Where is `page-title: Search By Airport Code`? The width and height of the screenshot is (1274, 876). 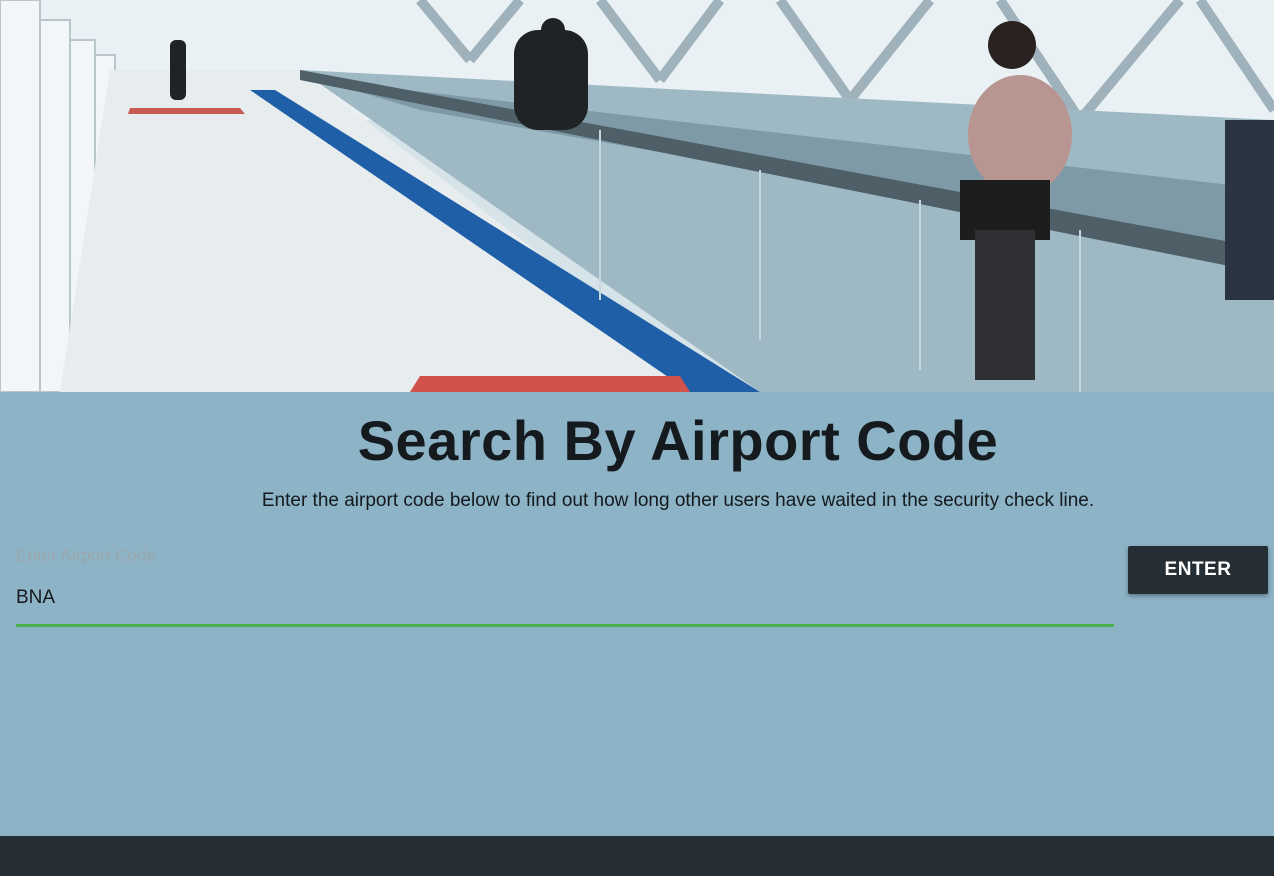
page-title: Search By Airport Code is located at coordinates (678, 440).